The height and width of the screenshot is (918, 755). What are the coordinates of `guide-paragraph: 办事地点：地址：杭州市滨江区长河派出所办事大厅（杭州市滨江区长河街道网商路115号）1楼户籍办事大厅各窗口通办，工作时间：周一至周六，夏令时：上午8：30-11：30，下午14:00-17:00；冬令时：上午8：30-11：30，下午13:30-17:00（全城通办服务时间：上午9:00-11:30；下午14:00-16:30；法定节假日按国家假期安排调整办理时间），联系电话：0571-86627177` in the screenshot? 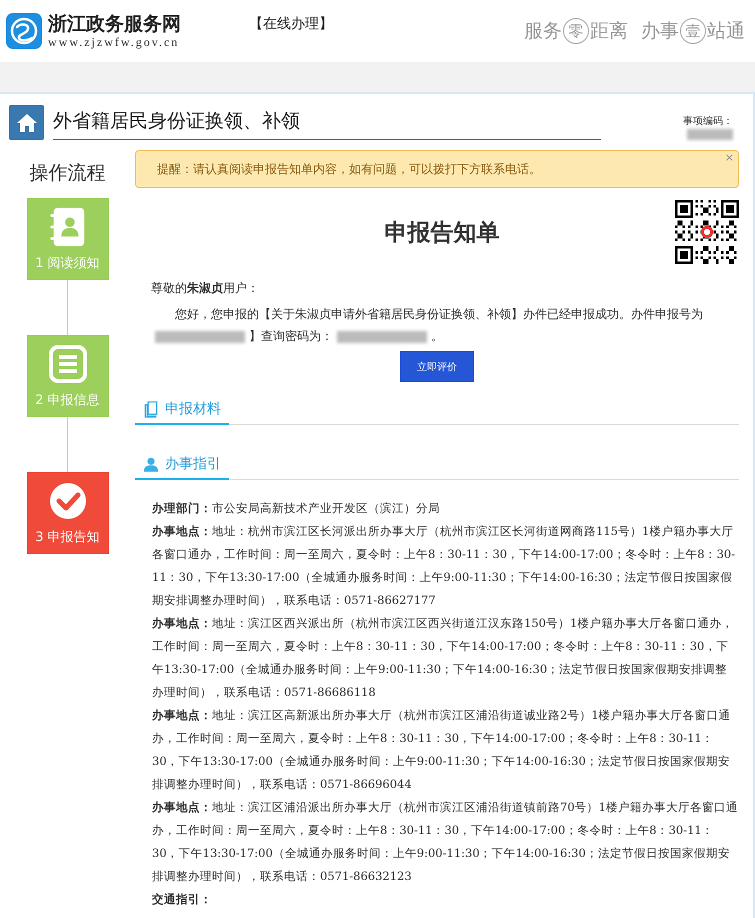 It's located at (444, 566).